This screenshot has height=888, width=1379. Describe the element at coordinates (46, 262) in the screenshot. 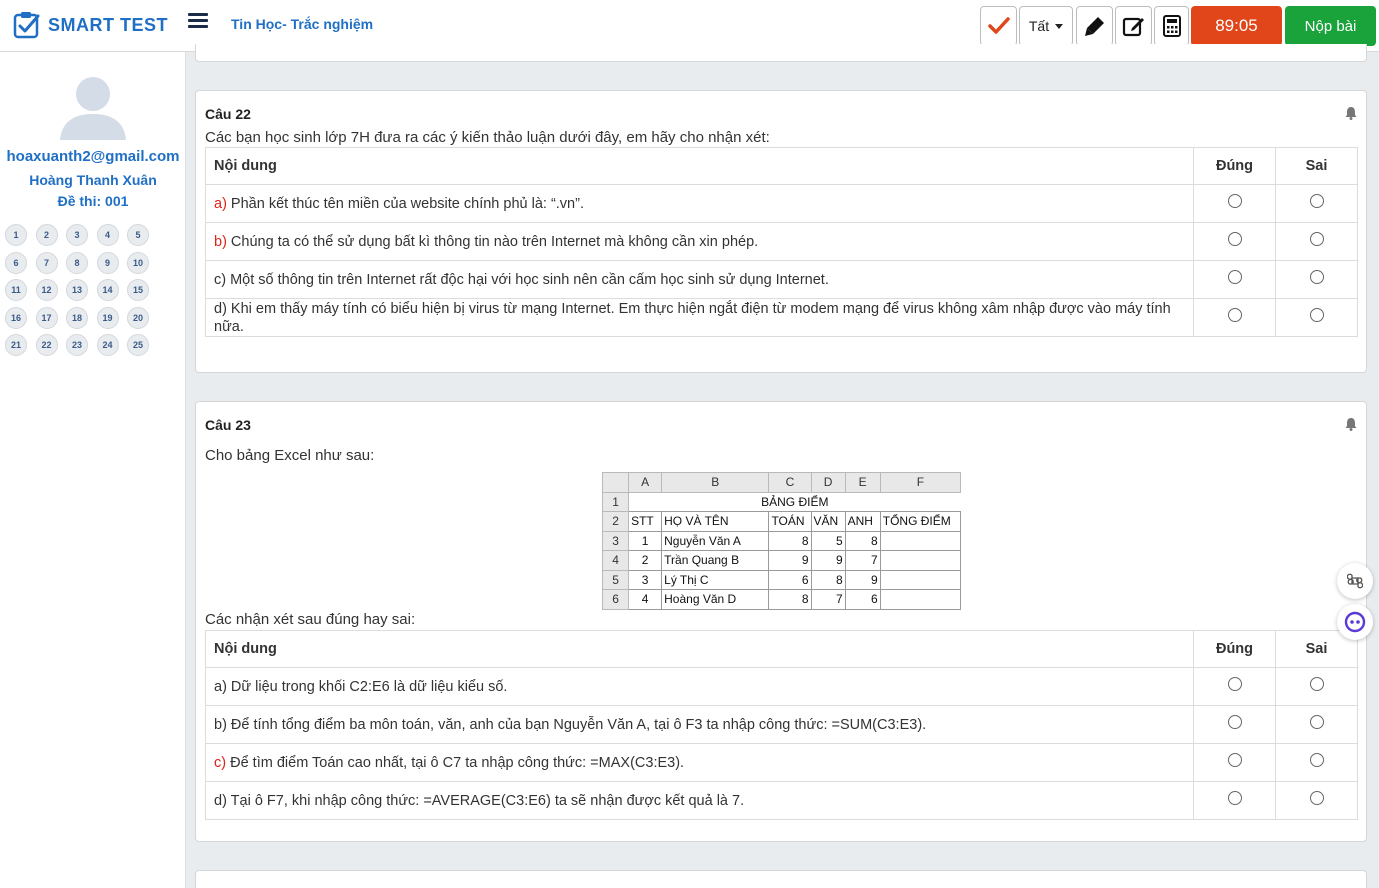

I see `question-nav-button: 7` at that location.